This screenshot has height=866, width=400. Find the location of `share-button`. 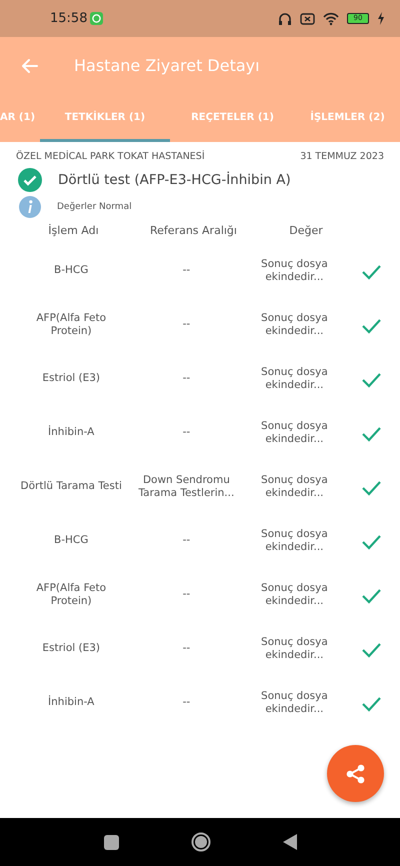

share-button is located at coordinates (355, 773).